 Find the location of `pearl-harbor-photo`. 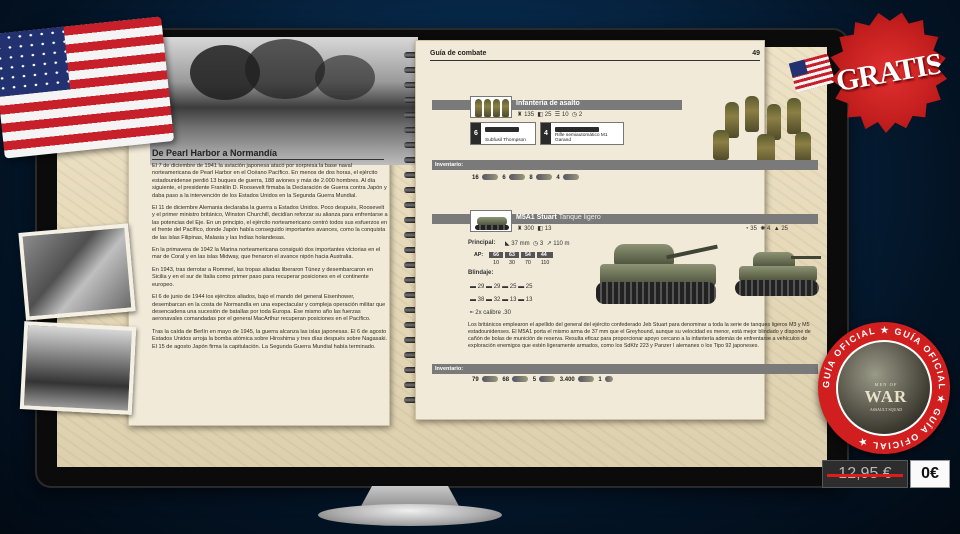

pearl-harbor-photo is located at coordinates (284, 101).